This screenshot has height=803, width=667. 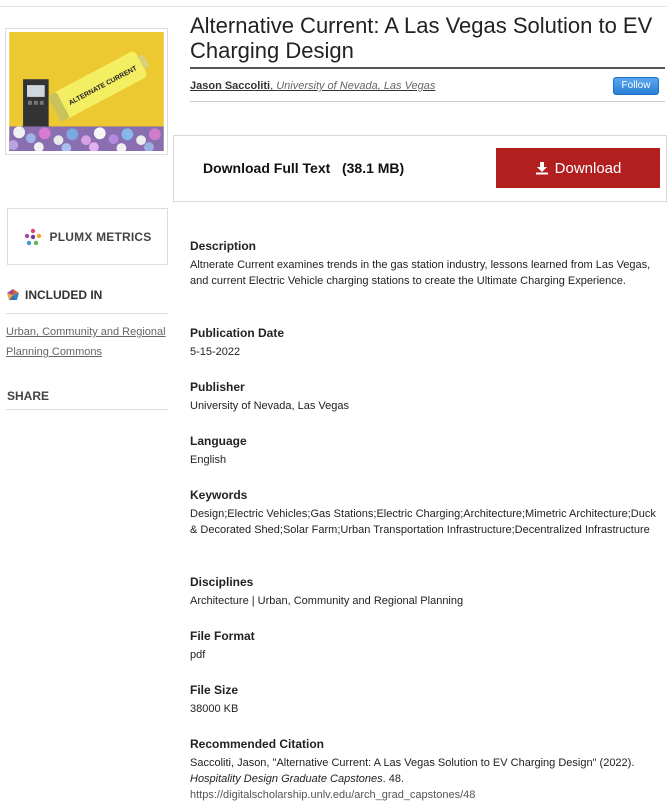 What do you see at coordinates (87, 409) in the screenshot?
I see `share-divider` at bounding box center [87, 409].